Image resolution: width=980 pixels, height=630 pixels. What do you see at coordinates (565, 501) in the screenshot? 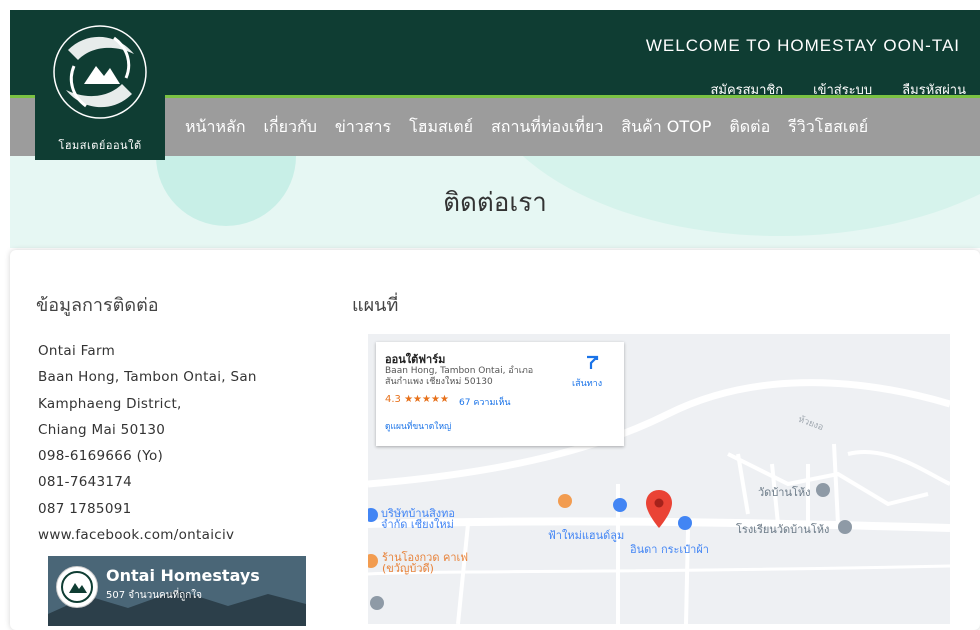
I see `food-poi-icon` at bounding box center [565, 501].